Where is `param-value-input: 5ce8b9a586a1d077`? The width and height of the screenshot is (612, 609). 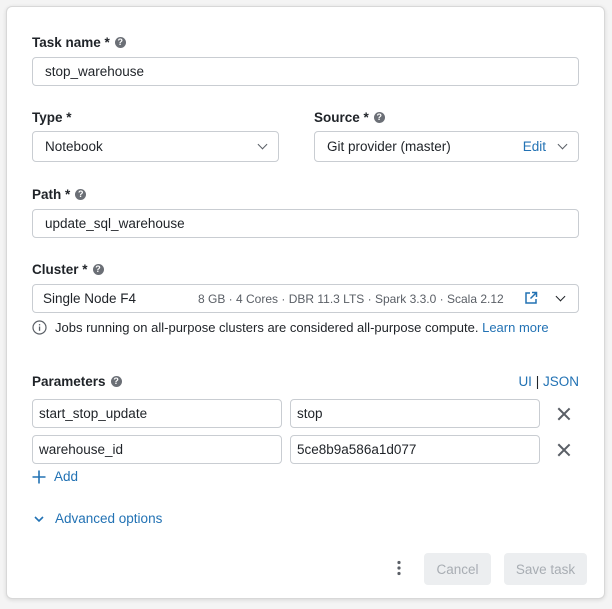 param-value-input: 5ce8b9a586a1d077 is located at coordinates (415, 449).